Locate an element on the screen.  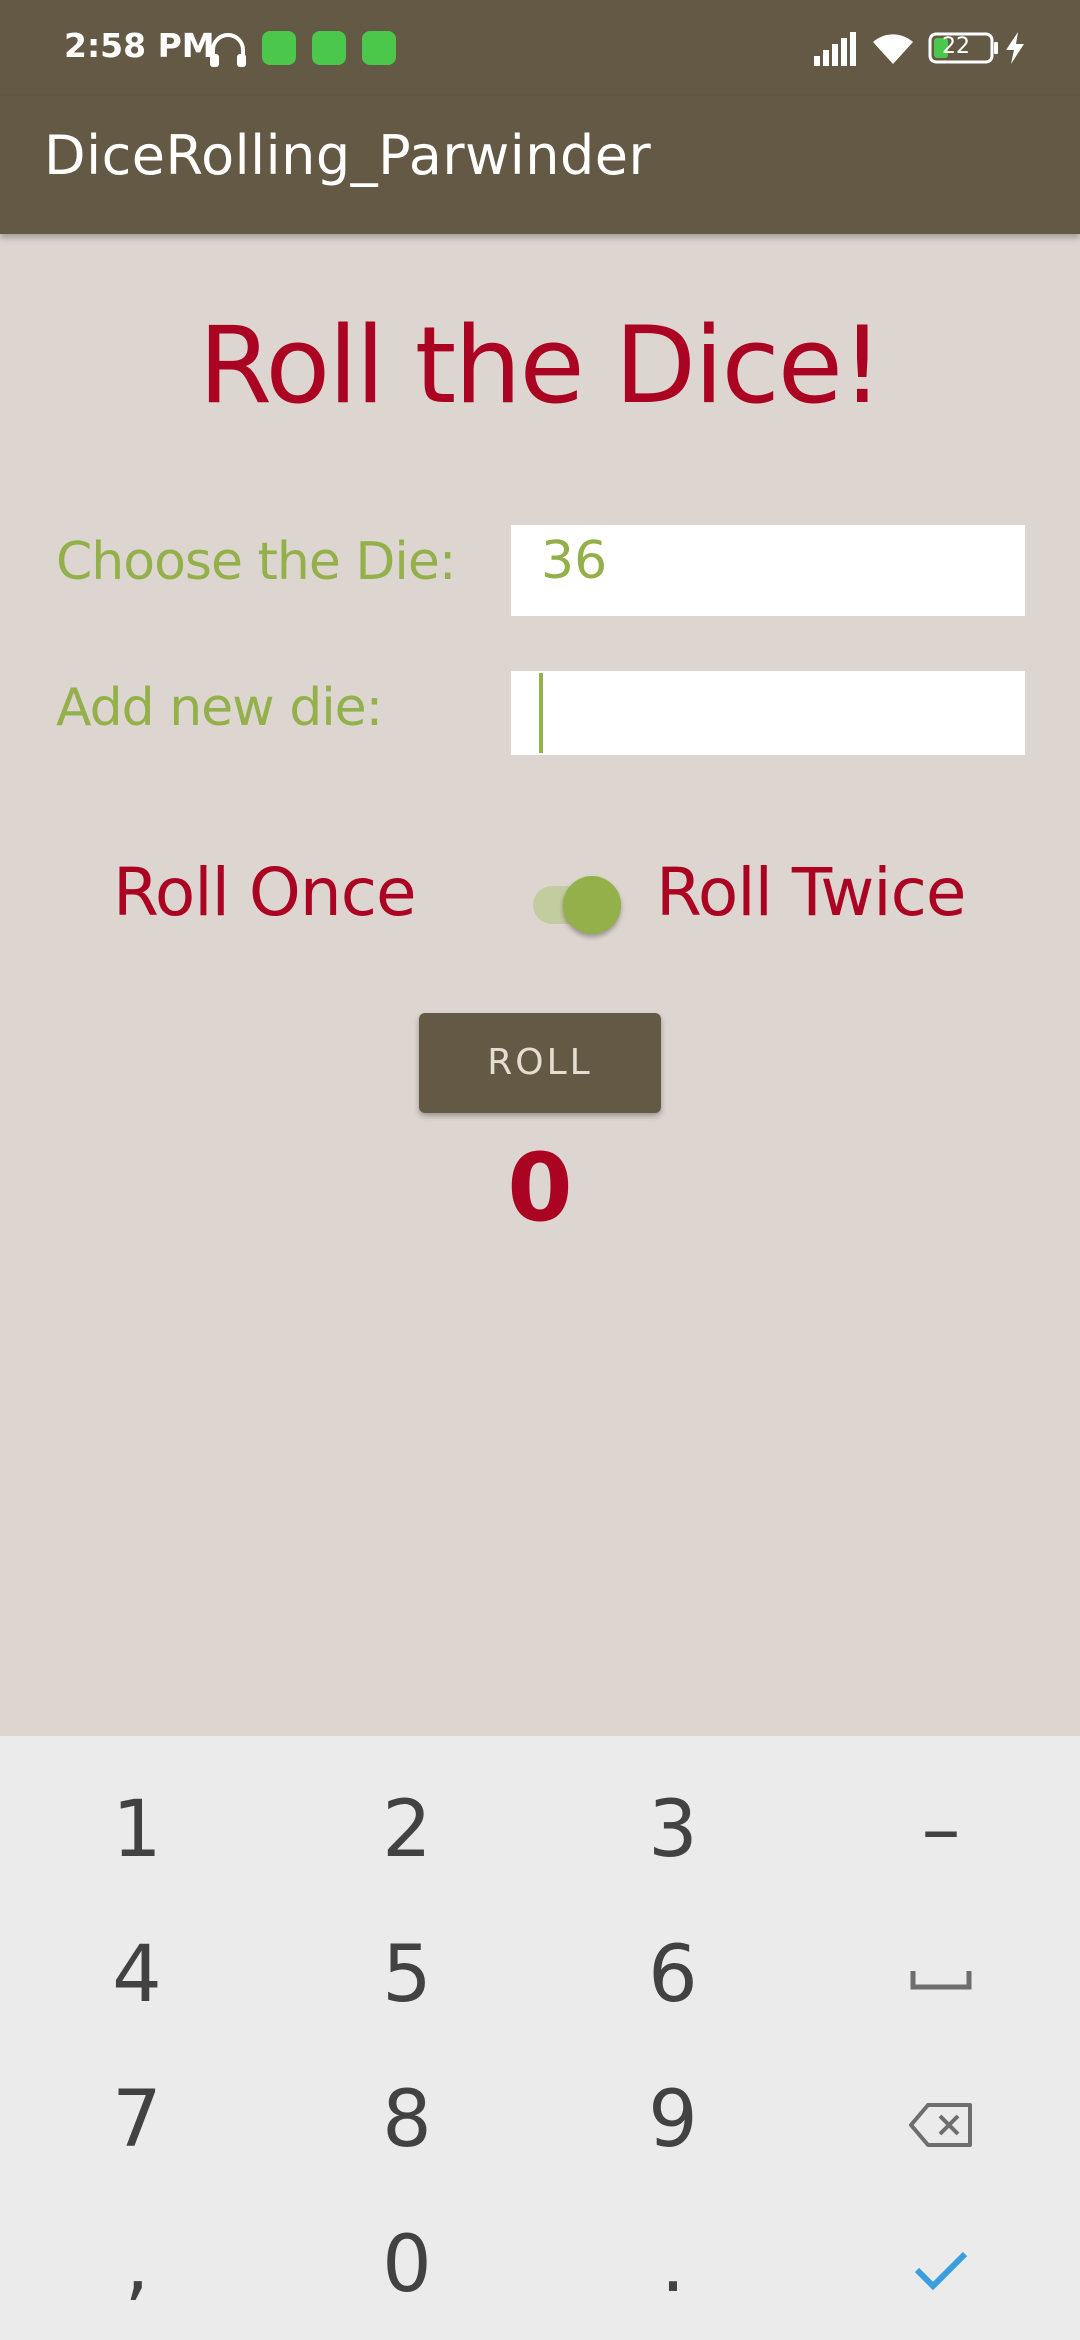
roll-result: 0 is located at coordinates (540, 1188).